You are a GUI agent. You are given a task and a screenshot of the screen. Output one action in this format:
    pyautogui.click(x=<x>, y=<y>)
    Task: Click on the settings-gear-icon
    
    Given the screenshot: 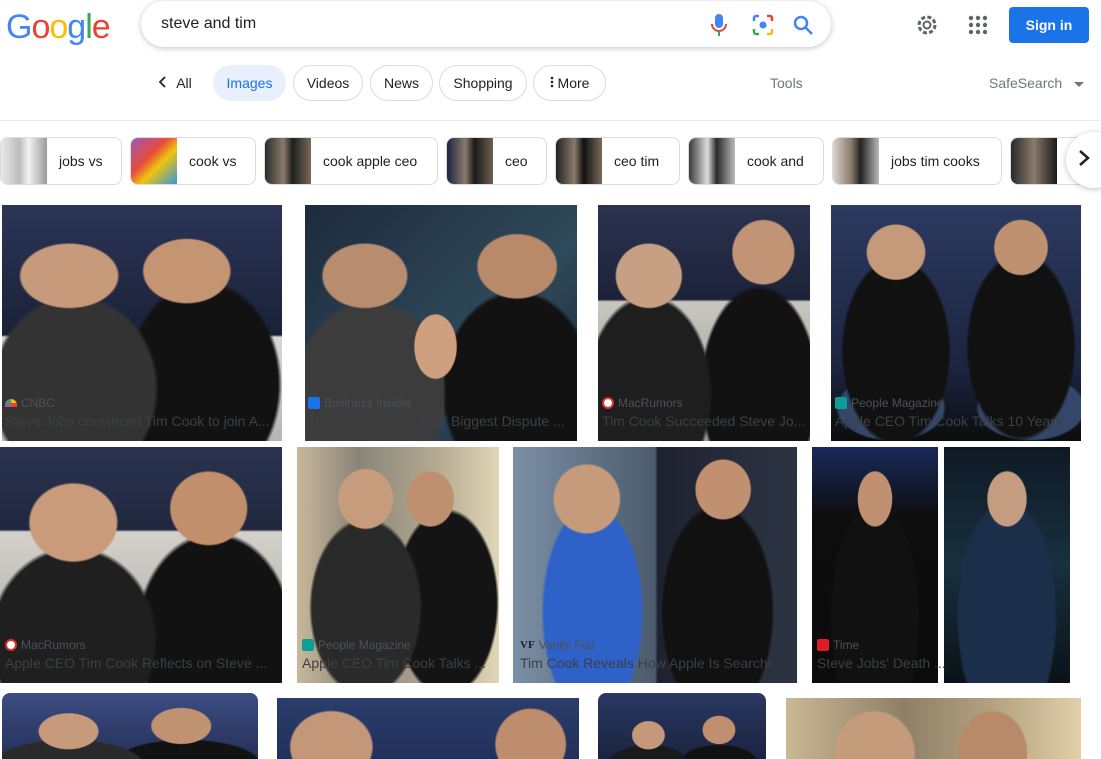 What is the action you would take?
    pyautogui.click(x=927, y=25)
    